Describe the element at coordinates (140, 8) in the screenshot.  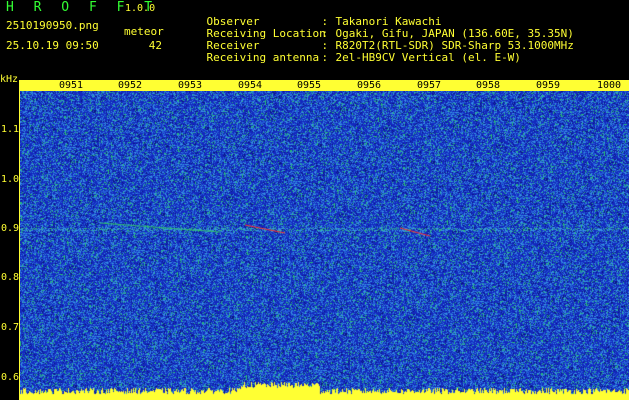
I see `app-version: 1.0.0` at that location.